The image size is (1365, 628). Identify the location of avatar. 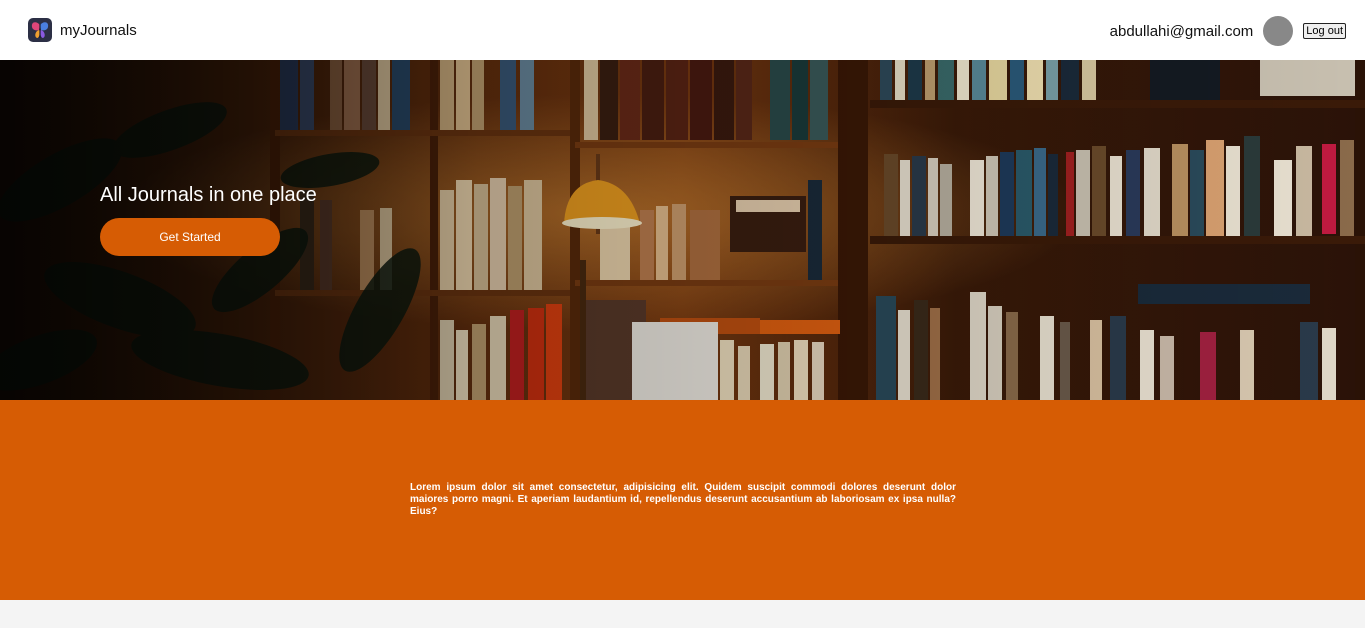
(1278, 31).